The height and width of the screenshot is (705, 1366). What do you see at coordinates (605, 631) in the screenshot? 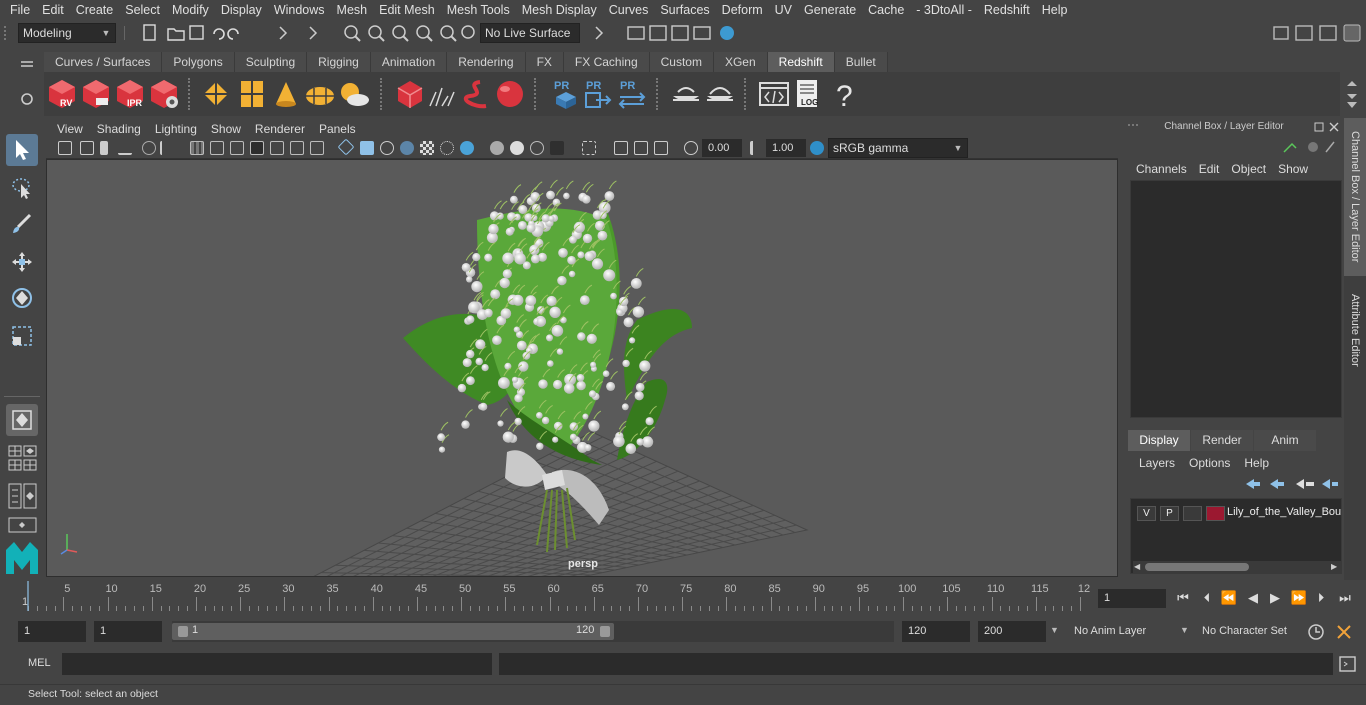
I see `range-end-handle` at bounding box center [605, 631].